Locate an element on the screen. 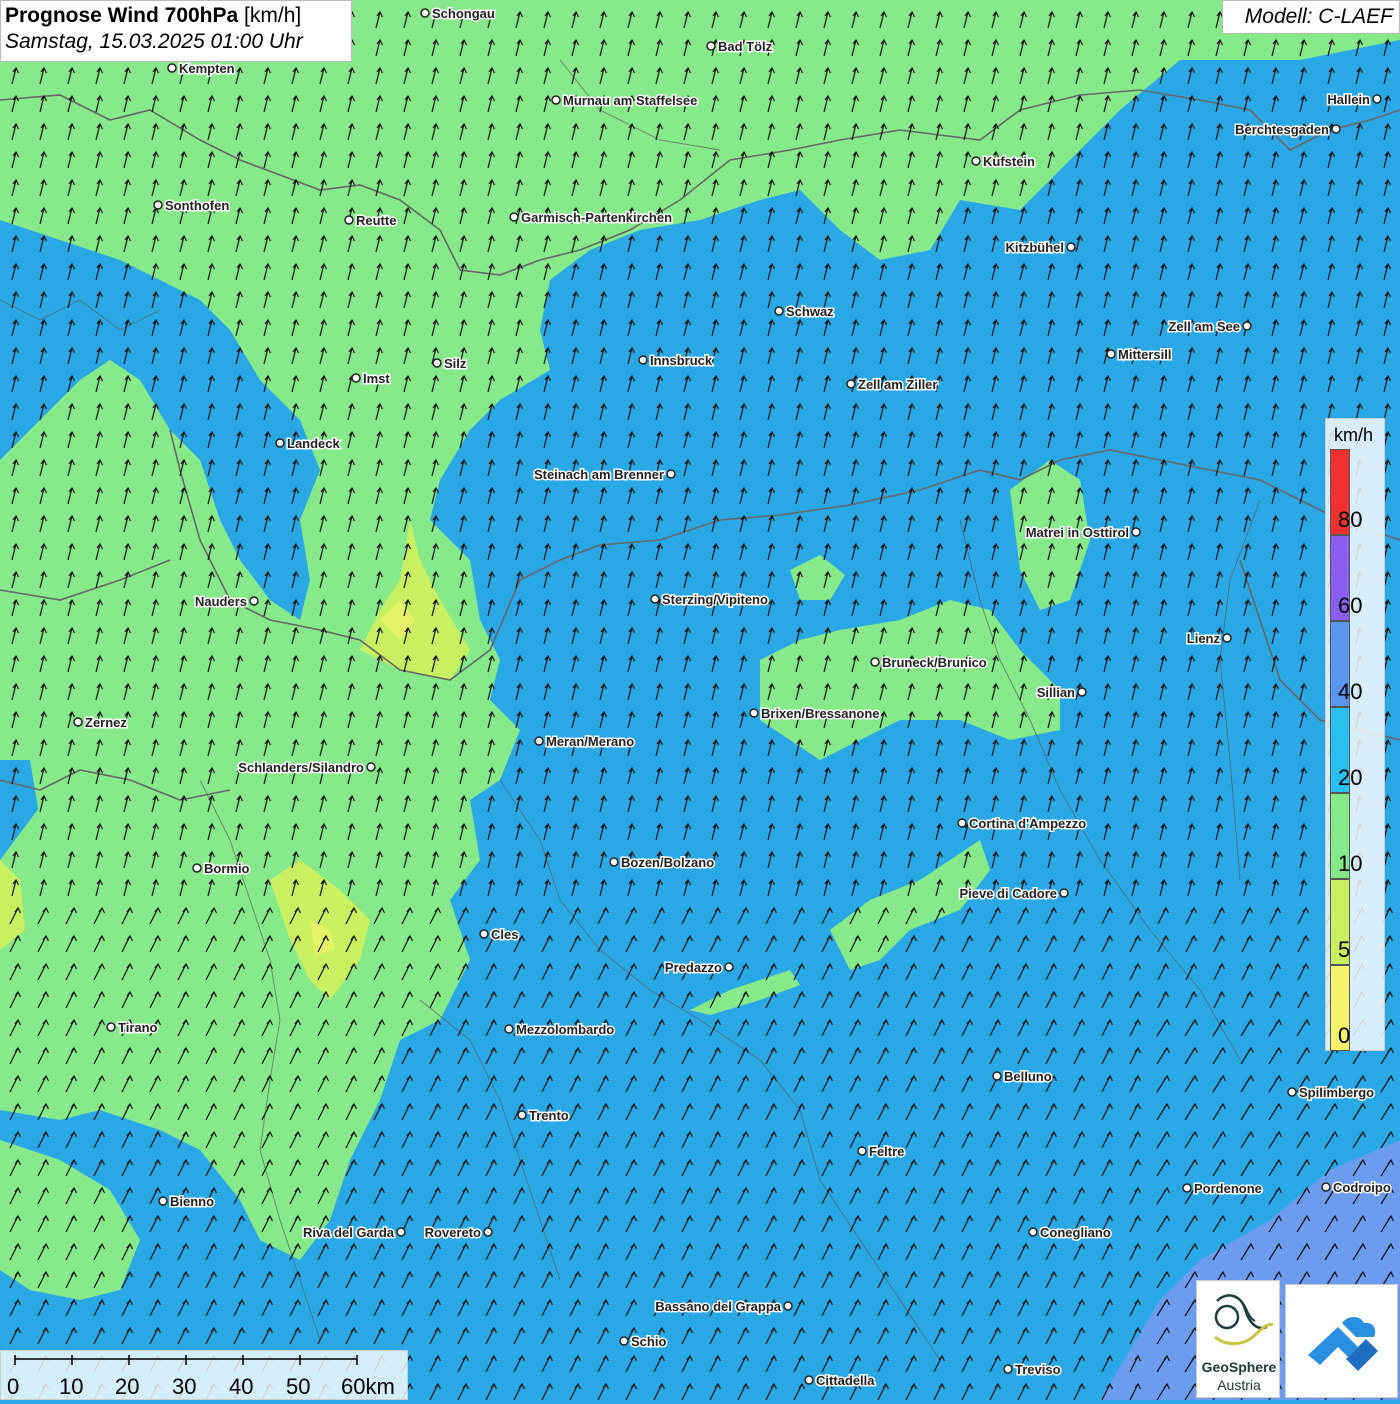 Image resolution: width=1400 pixels, height=1404 pixels. city-pieve-di-cadore: Pieve di Cadore is located at coordinates (1013, 894).